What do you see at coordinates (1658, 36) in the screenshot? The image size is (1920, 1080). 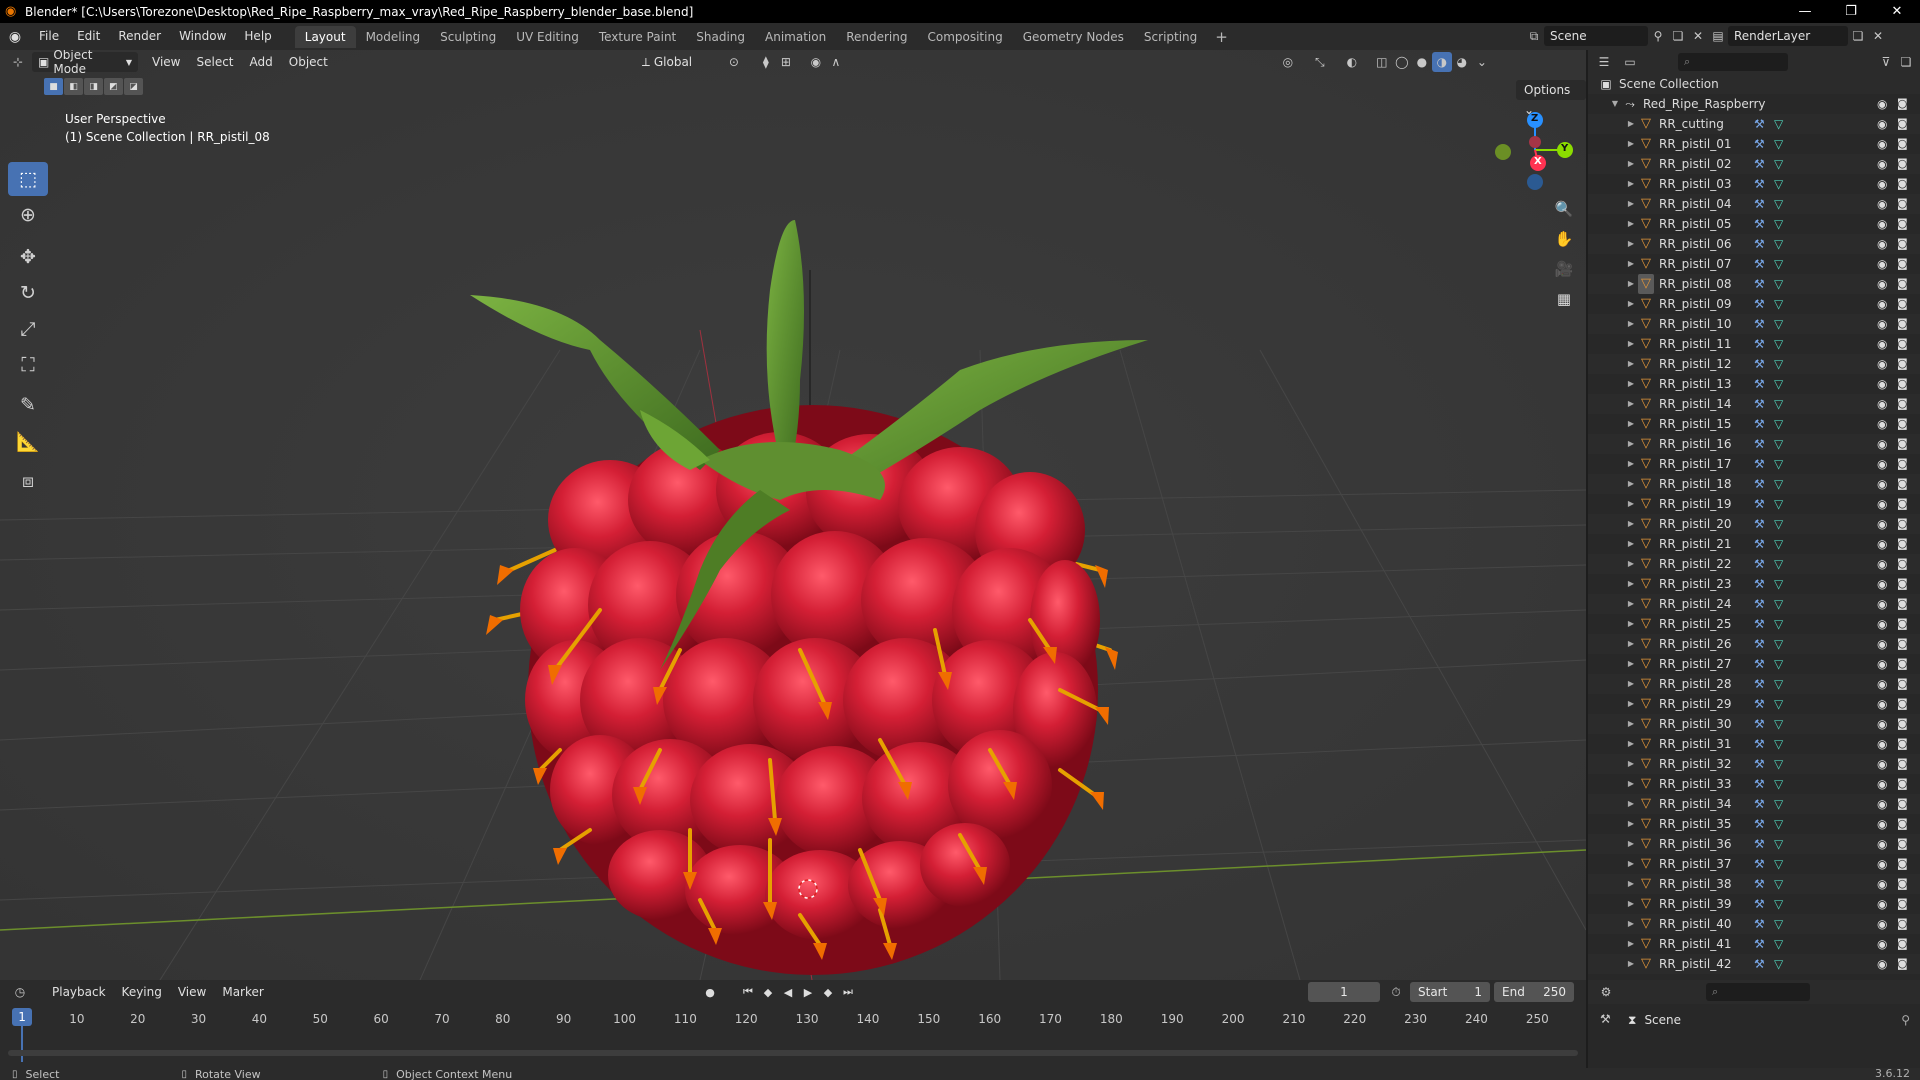 I see `pin-icon: ⚲` at bounding box center [1658, 36].